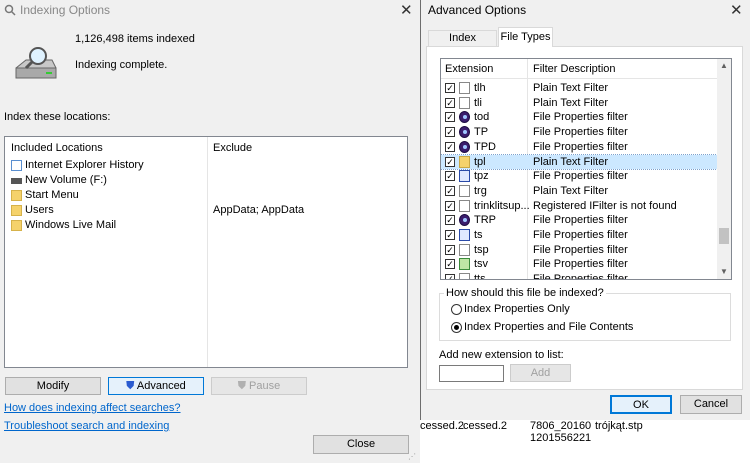 This screenshot has width=750, height=463. Describe the element at coordinates (482, 117) in the screenshot. I see `extension-label: tod` at that location.